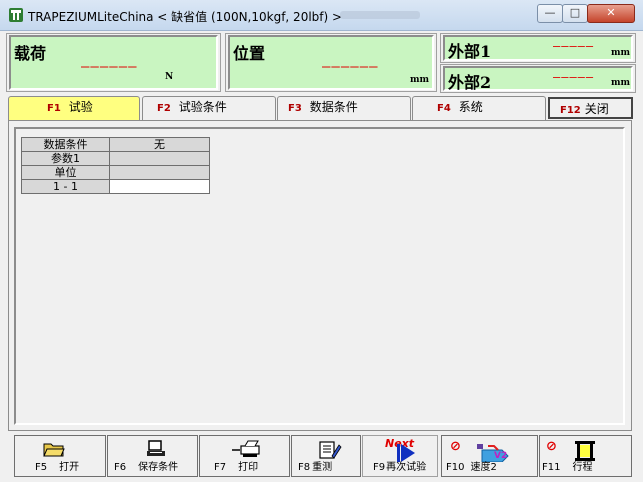 The height and width of the screenshot is (482, 643). What do you see at coordinates (16, 15) in the screenshot?
I see `app-icon` at bounding box center [16, 15].